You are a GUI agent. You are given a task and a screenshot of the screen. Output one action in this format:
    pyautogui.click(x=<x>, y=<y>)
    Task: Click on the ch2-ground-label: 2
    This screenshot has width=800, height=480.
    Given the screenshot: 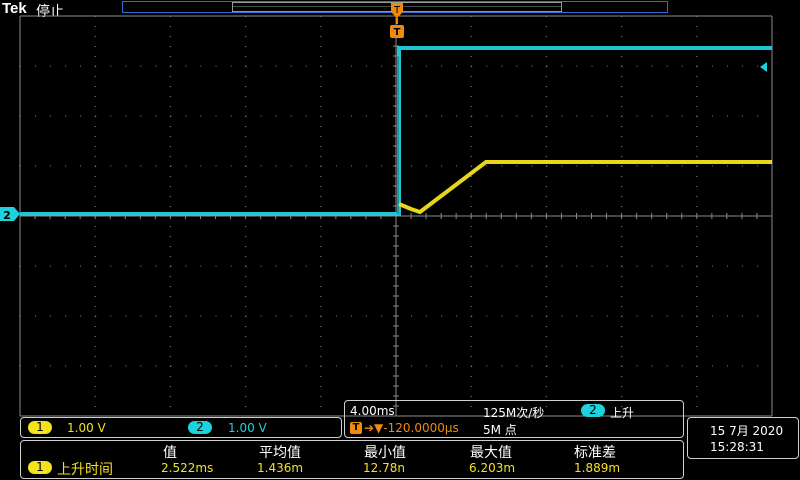 What is the action you would take?
    pyautogui.click(x=7, y=215)
    